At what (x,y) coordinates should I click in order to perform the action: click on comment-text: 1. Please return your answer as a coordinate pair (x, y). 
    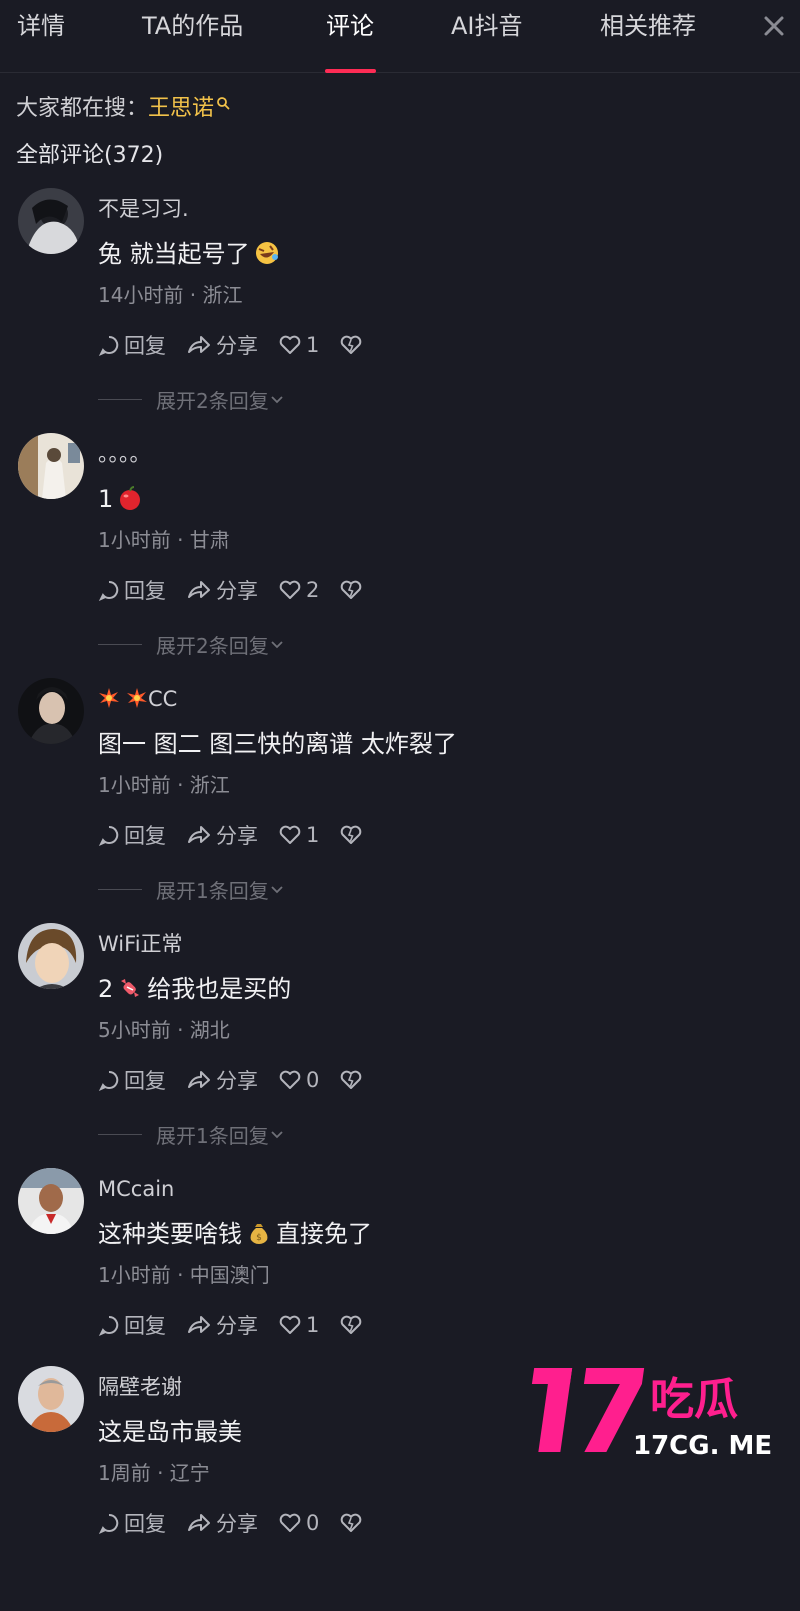
    Looking at the image, I should click on (122, 499).